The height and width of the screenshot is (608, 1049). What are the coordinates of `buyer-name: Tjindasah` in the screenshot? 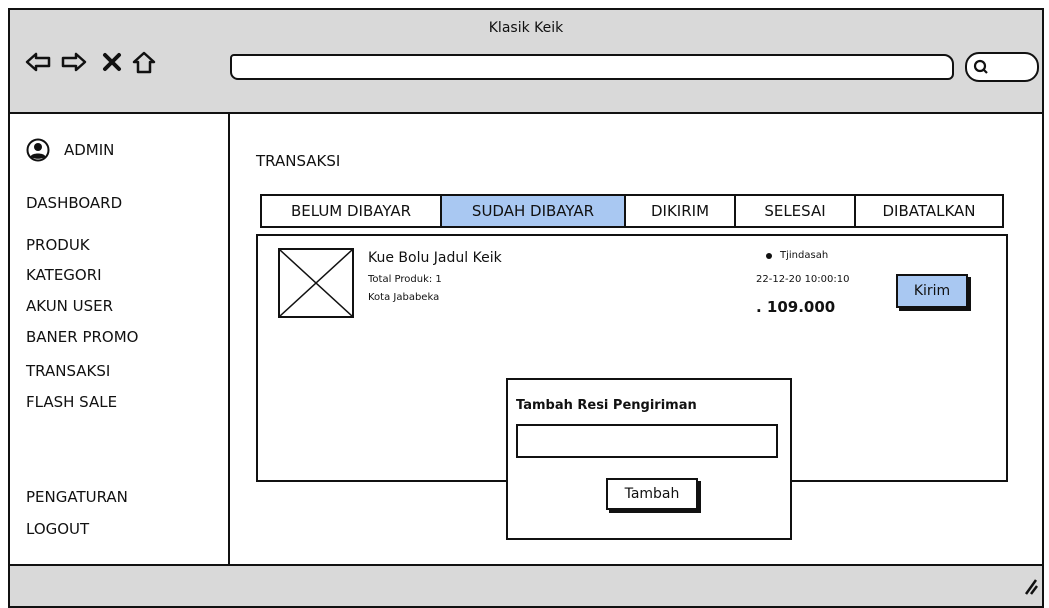 It's located at (804, 255).